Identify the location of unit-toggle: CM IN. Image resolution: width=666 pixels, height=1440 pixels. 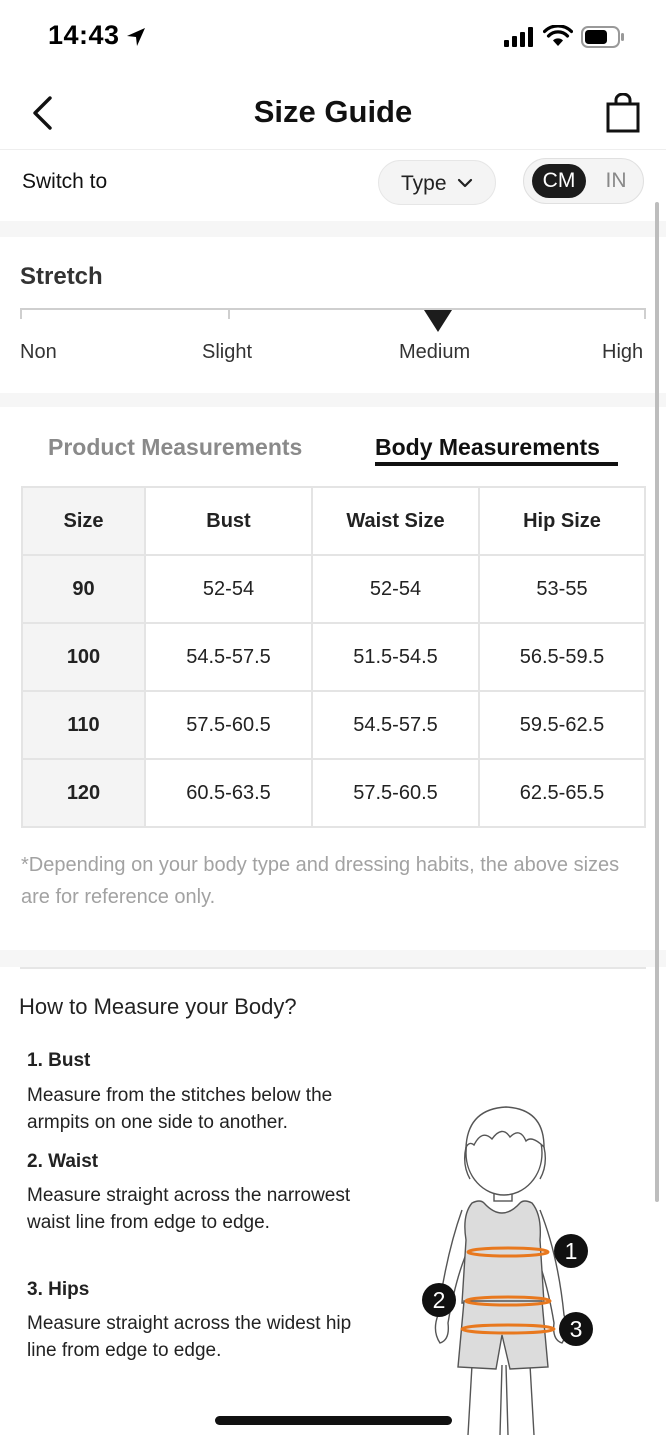
(583, 181).